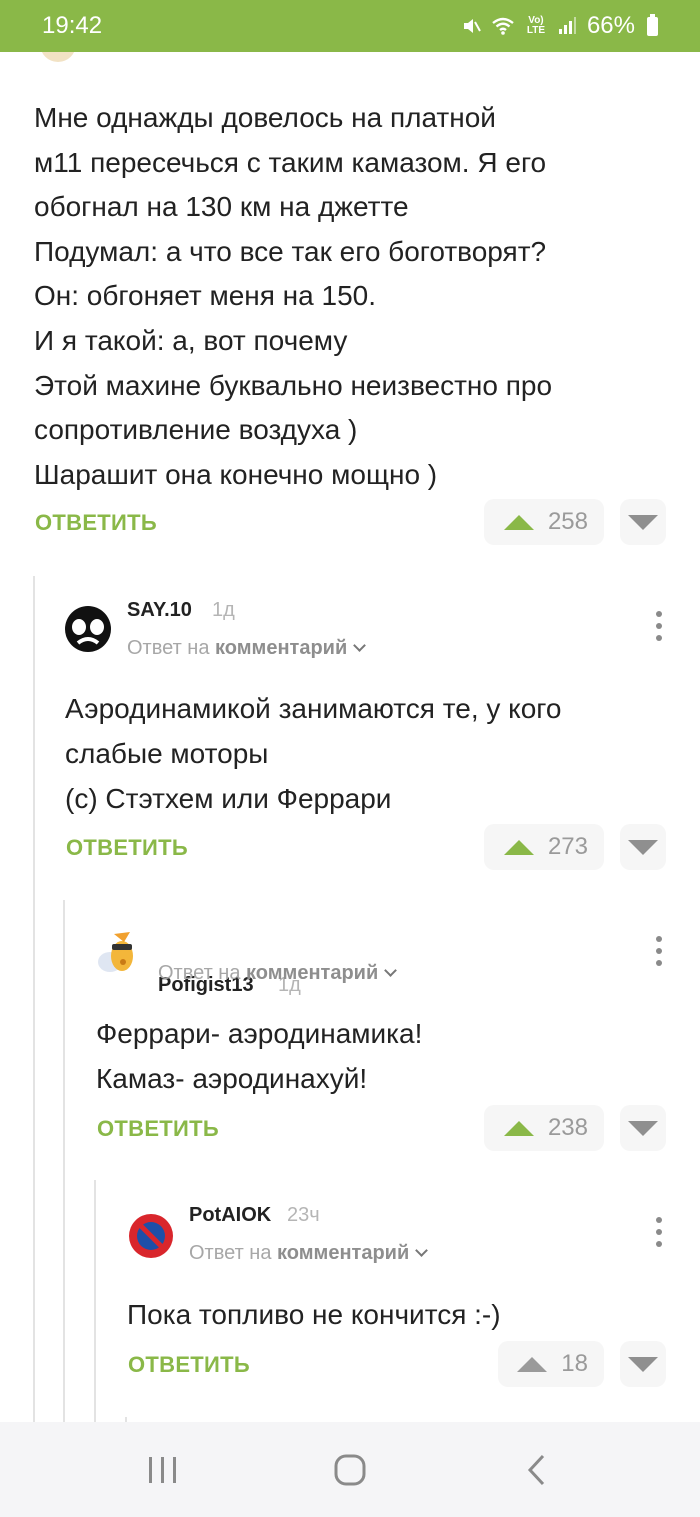  Describe the element at coordinates (544, 522) in the screenshot. I see `upvote-button: 258` at that location.